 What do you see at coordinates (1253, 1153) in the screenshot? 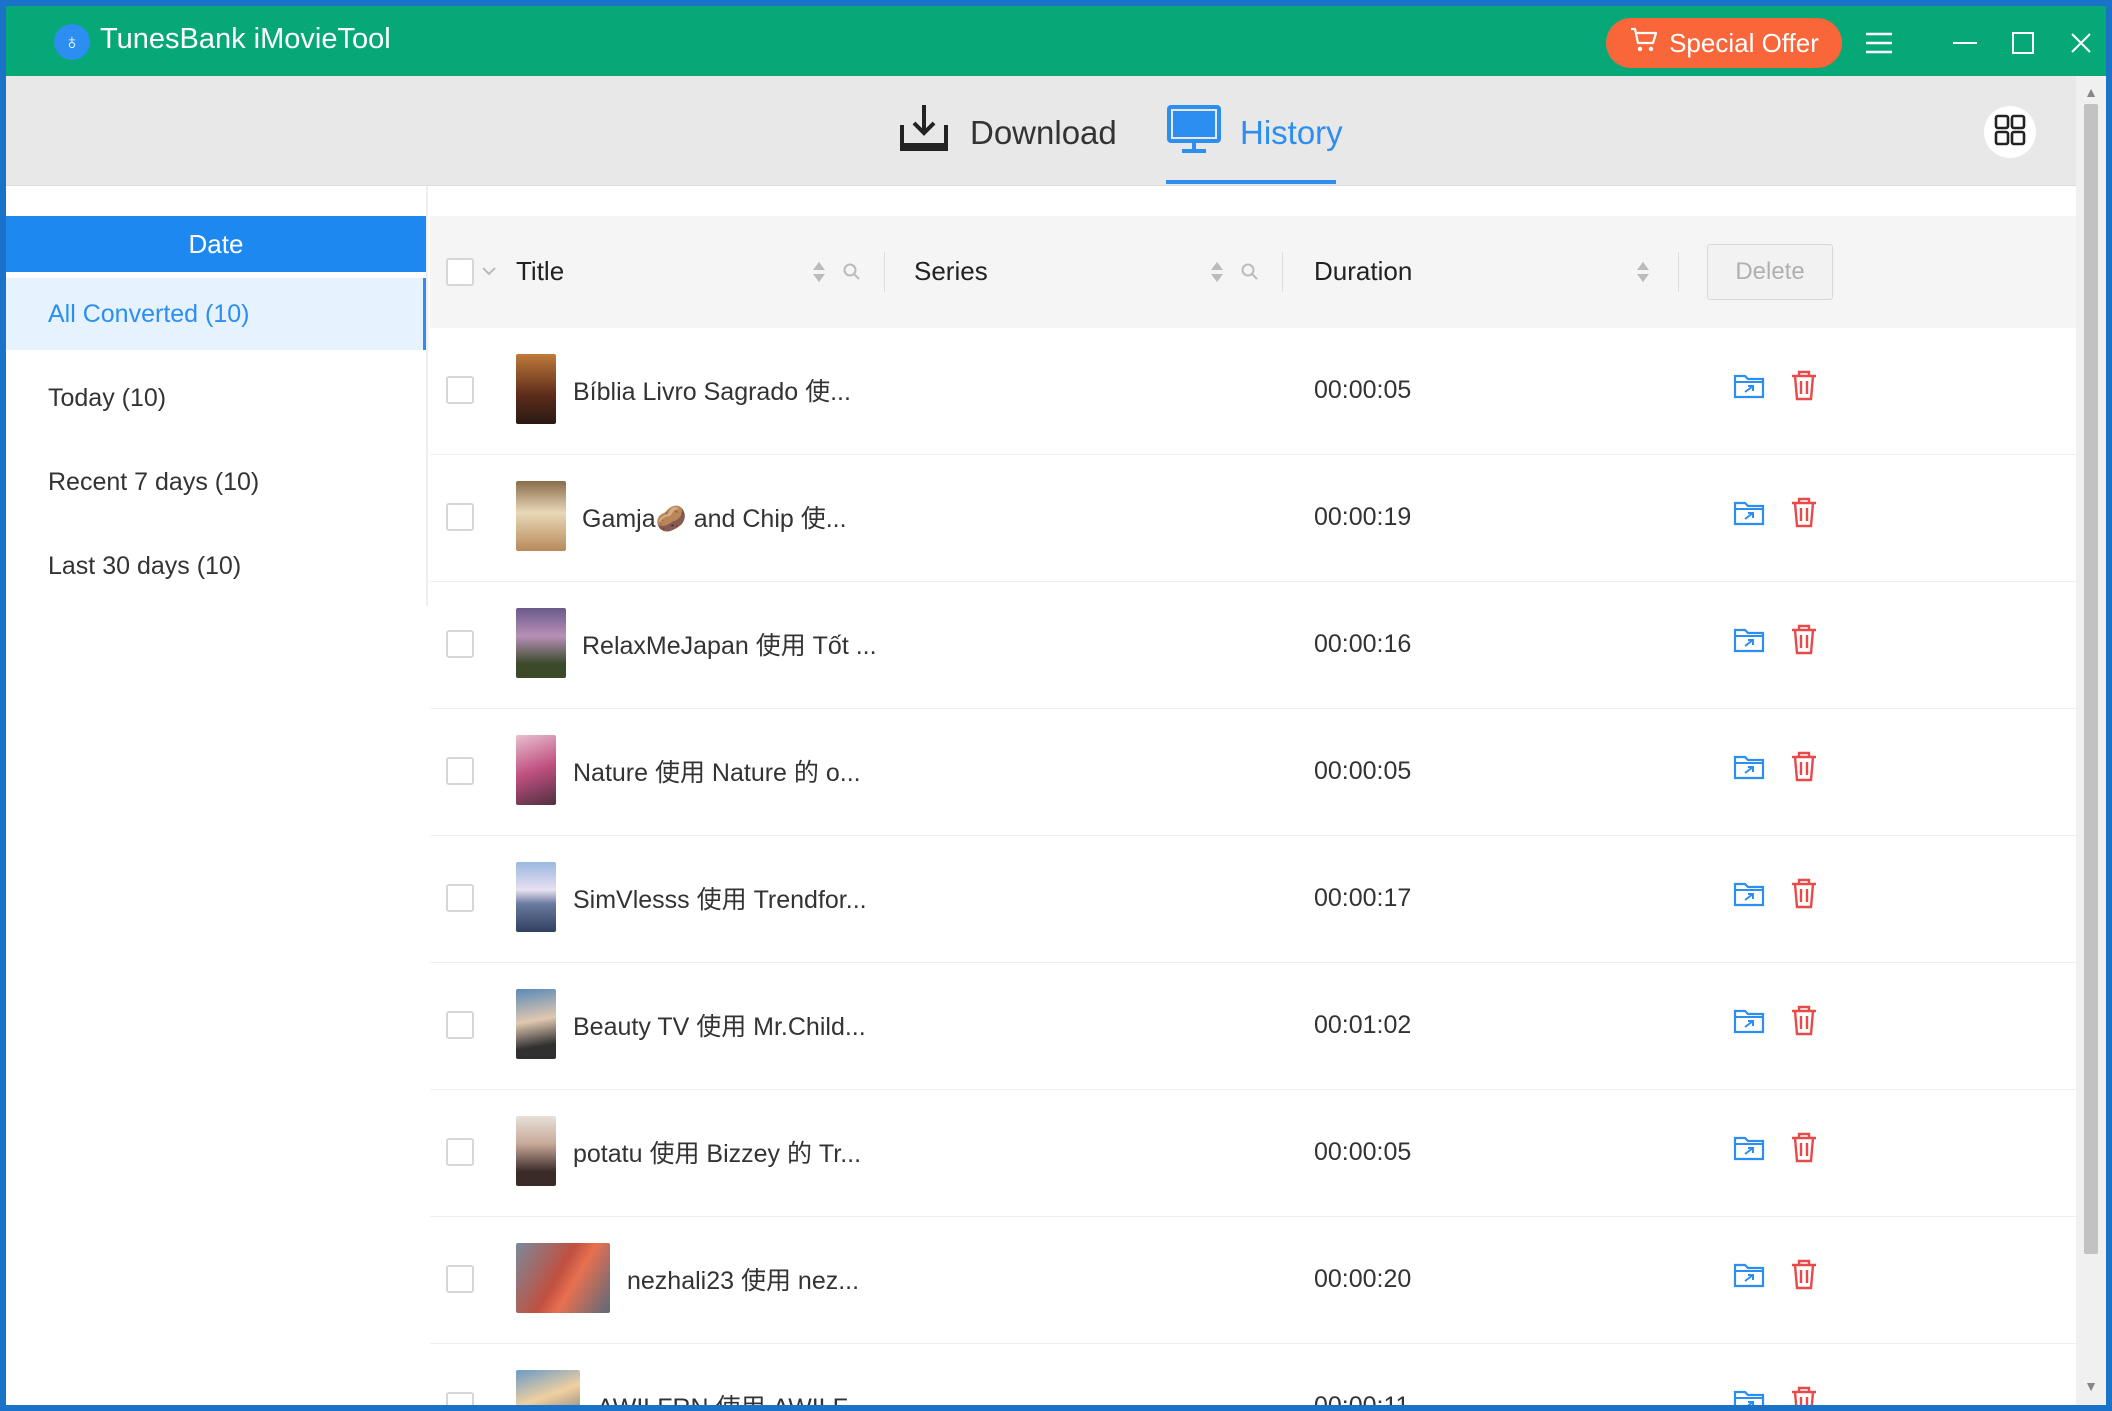
I see `table-row: potatu 使用 Bizzey 的 Tr... 00:00:05` at bounding box center [1253, 1153].